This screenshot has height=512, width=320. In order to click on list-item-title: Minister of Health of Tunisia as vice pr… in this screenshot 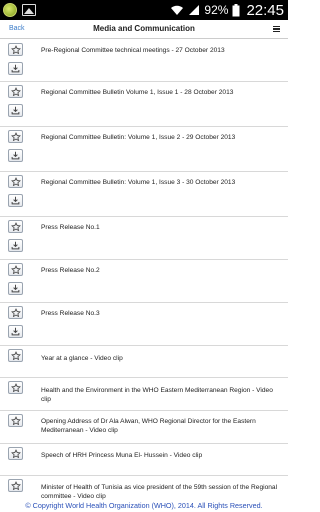, I will do `click(159, 492)`.